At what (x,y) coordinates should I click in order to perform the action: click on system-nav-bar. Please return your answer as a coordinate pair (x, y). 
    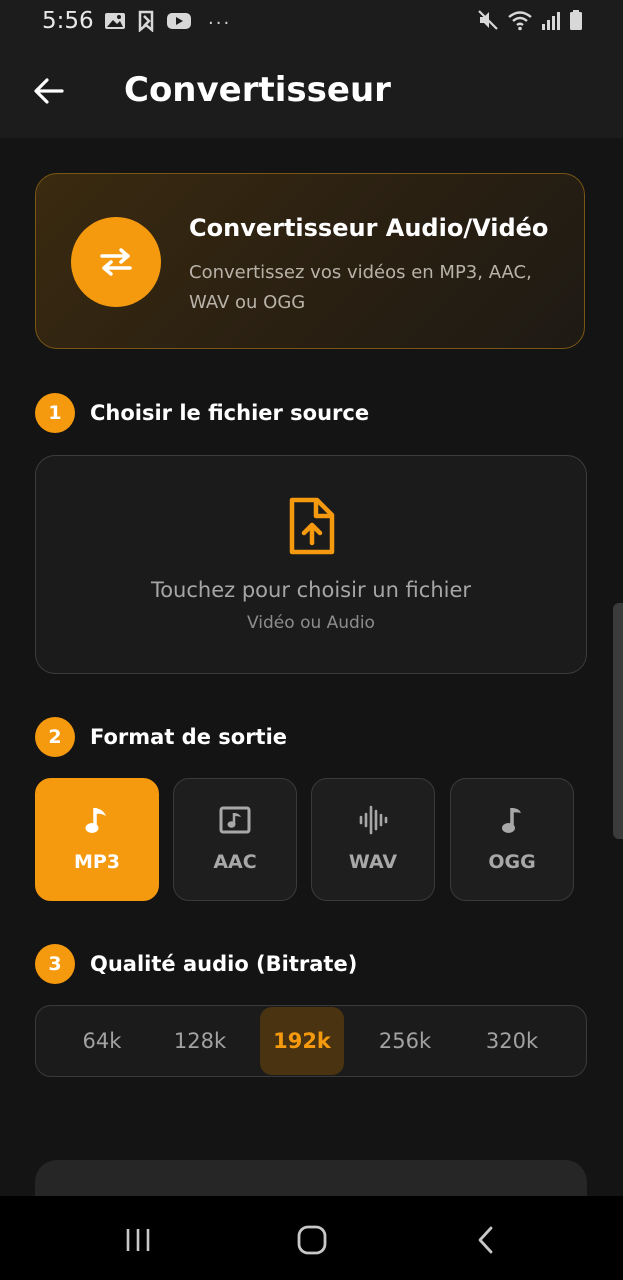
    Looking at the image, I should click on (311, 1238).